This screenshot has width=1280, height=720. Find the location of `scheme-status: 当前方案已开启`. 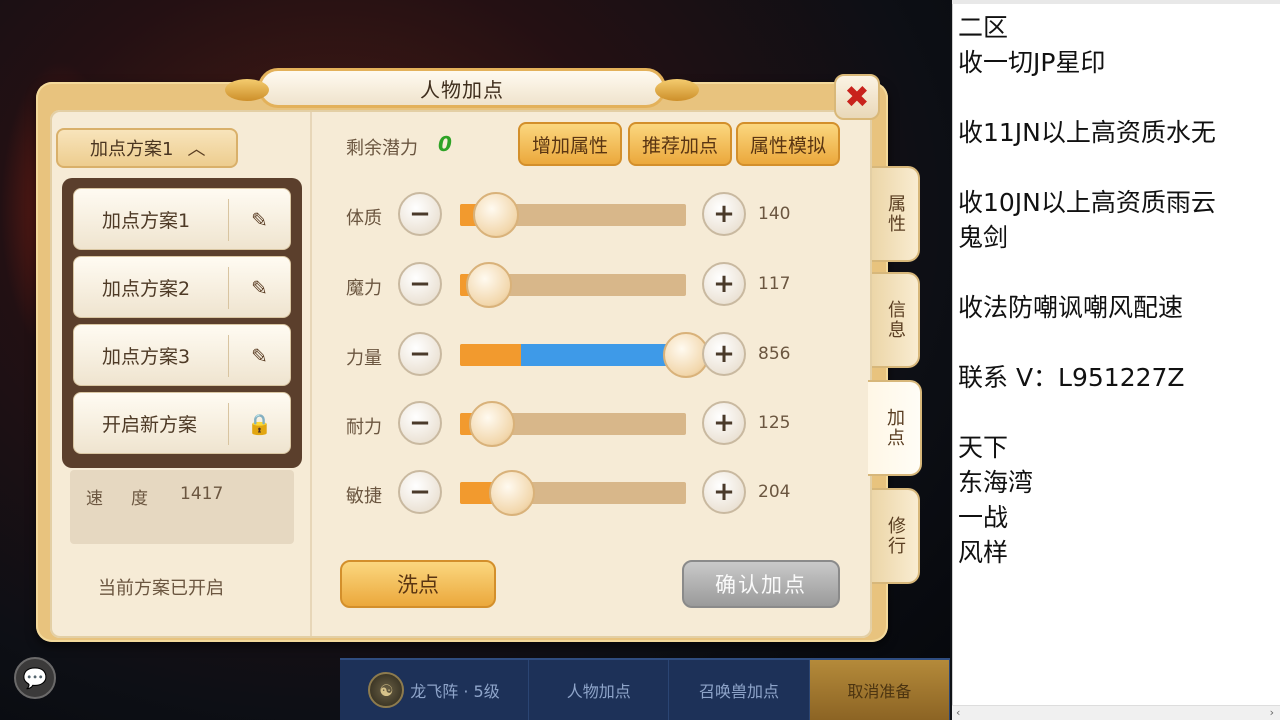

scheme-status: 当前方案已开启 is located at coordinates (161, 588).